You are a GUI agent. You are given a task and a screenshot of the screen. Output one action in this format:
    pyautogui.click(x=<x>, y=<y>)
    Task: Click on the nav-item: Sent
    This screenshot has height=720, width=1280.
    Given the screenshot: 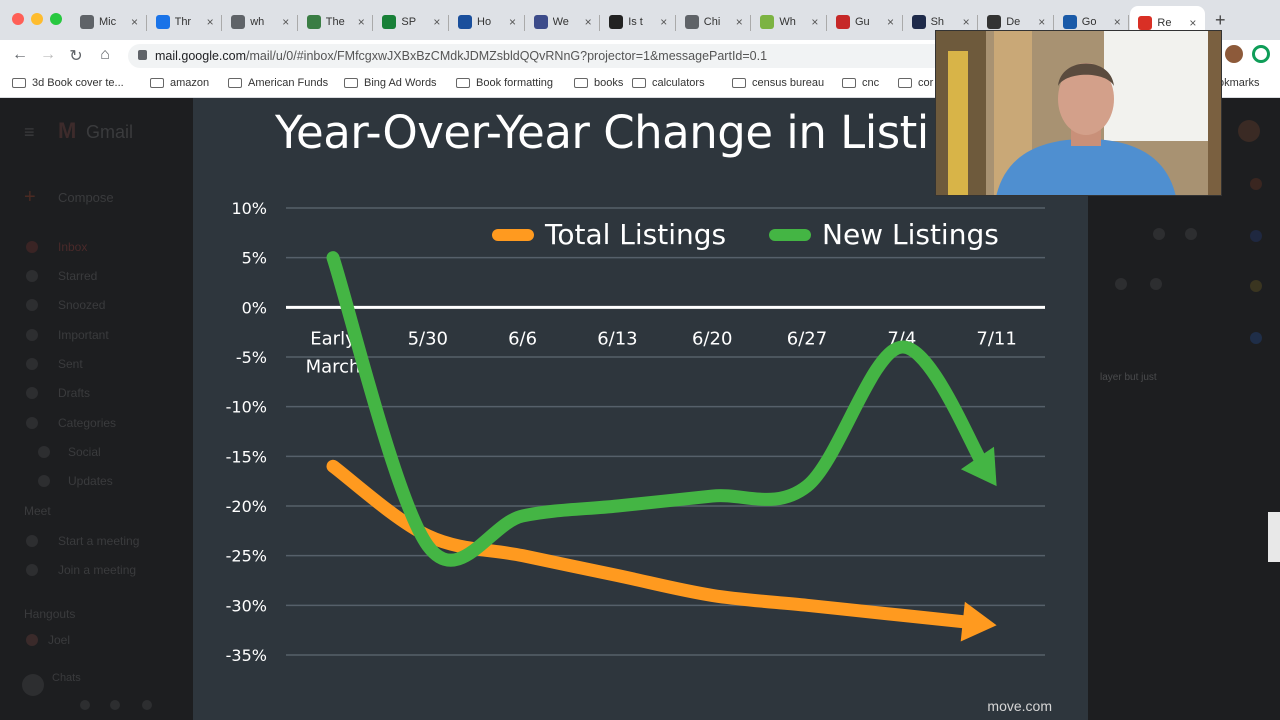 What is the action you would take?
    pyautogui.click(x=70, y=364)
    